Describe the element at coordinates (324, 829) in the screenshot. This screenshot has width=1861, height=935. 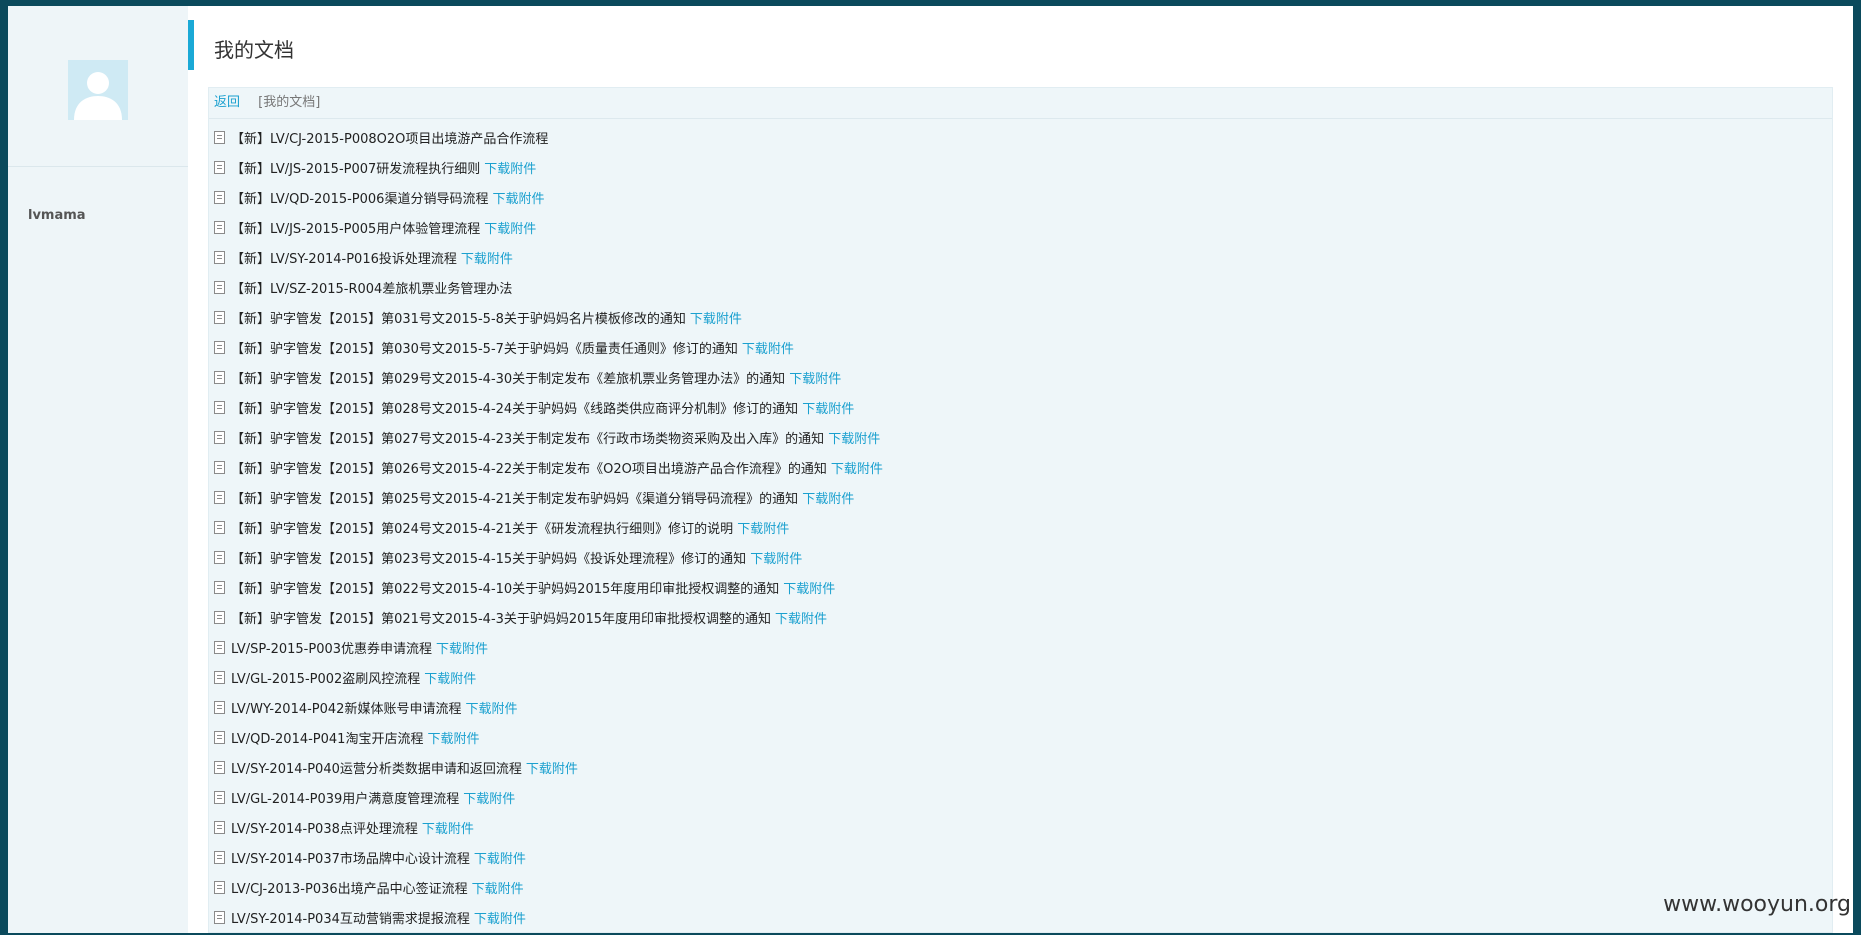
I see `document-title: LV/SY-2014-P038点评处理流程` at that location.